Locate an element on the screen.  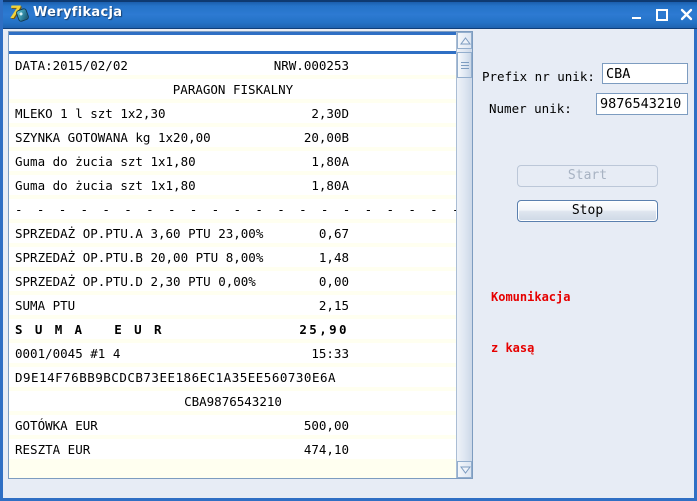
receipt-row: D9E14F76BB9BCDCB73EE186EC1A35EE560730E6A is located at coordinates (233, 377).